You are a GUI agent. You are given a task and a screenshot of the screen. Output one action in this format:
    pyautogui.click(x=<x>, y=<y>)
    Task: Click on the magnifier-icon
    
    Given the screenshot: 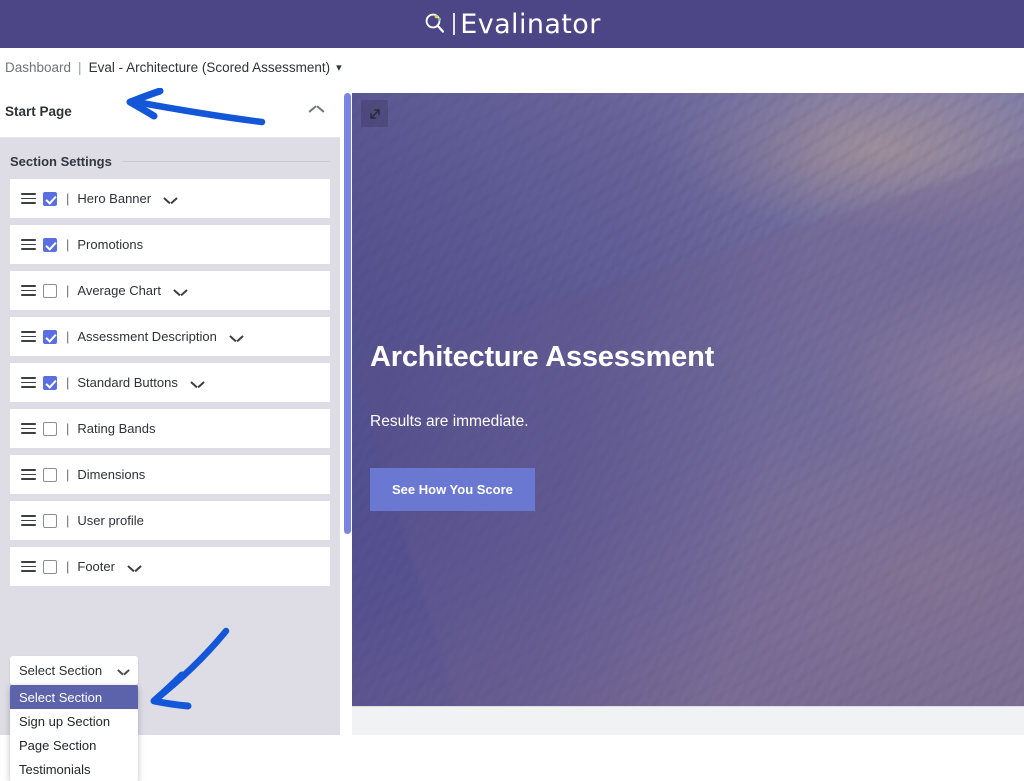 What is the action you would take?
    pyautogui.click(x=436, y=24)
    